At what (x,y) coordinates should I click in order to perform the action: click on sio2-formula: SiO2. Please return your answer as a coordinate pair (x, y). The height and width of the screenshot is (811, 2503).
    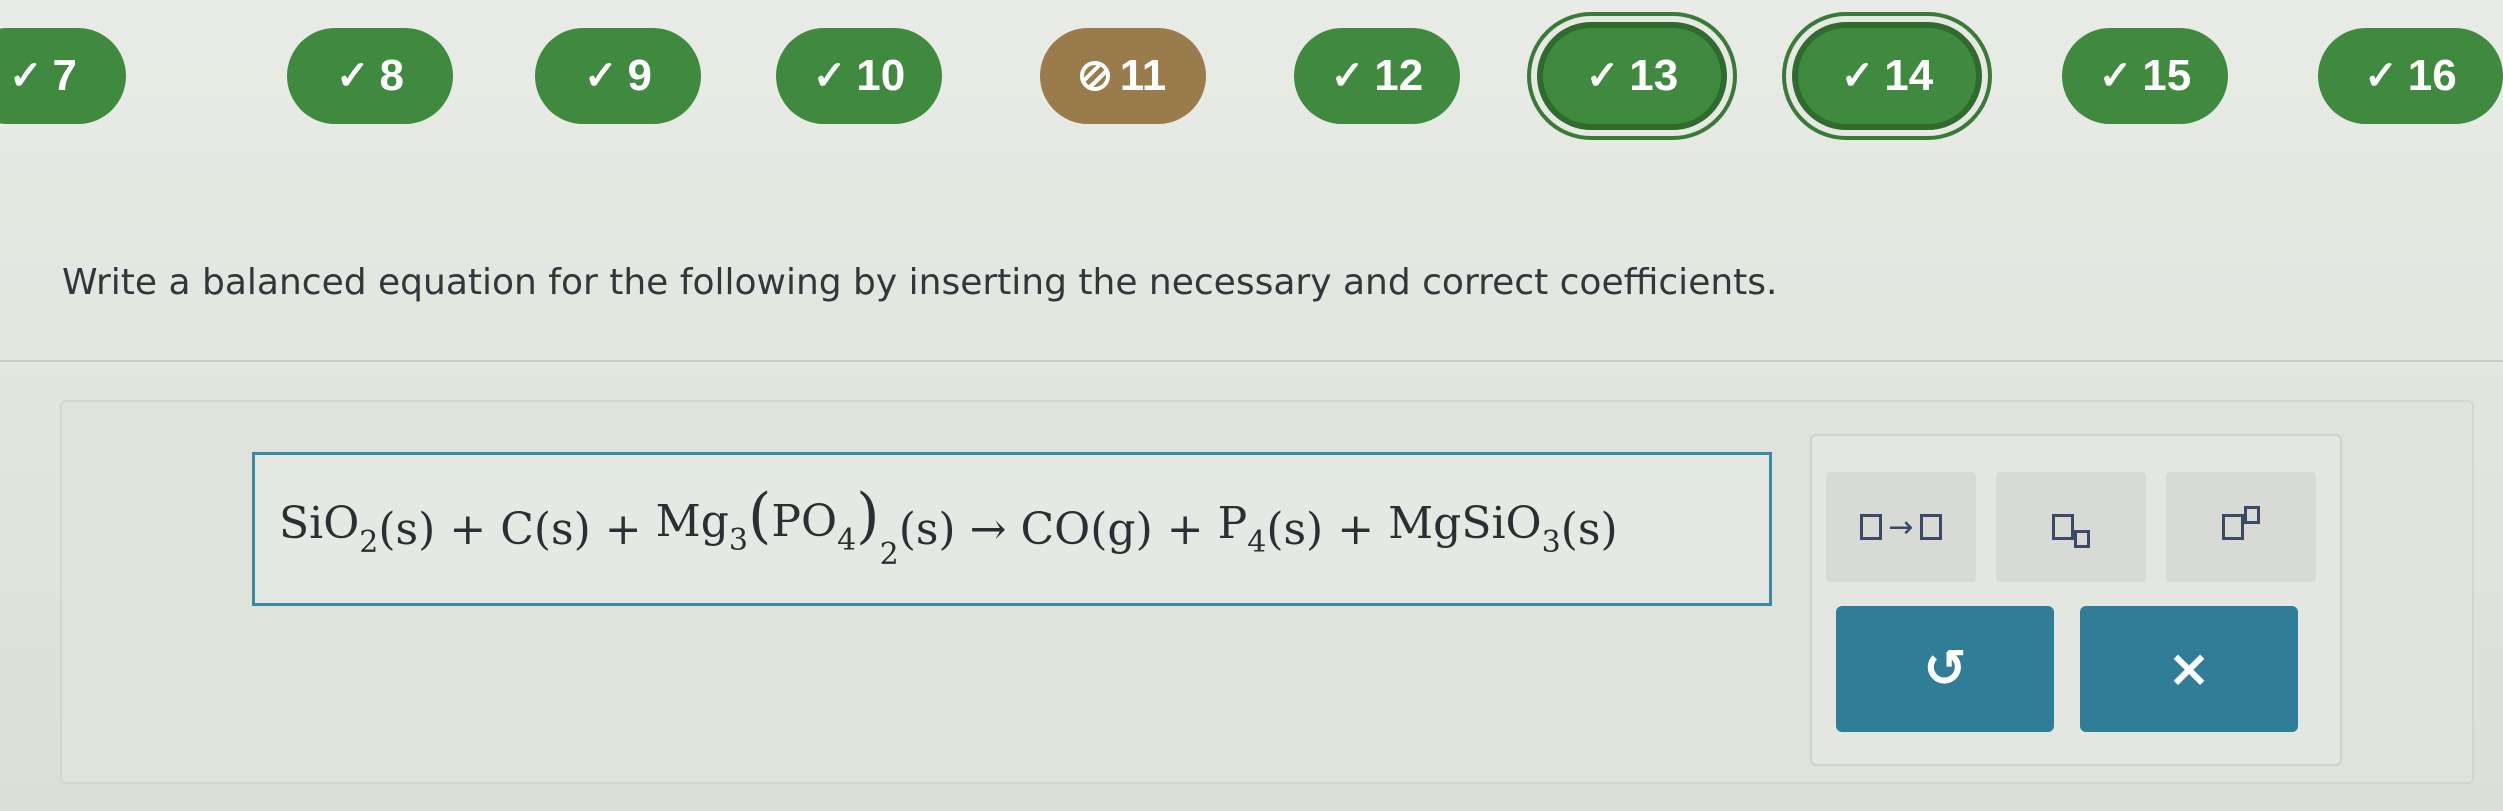
    Looking at the image, I should click on (329, 529).